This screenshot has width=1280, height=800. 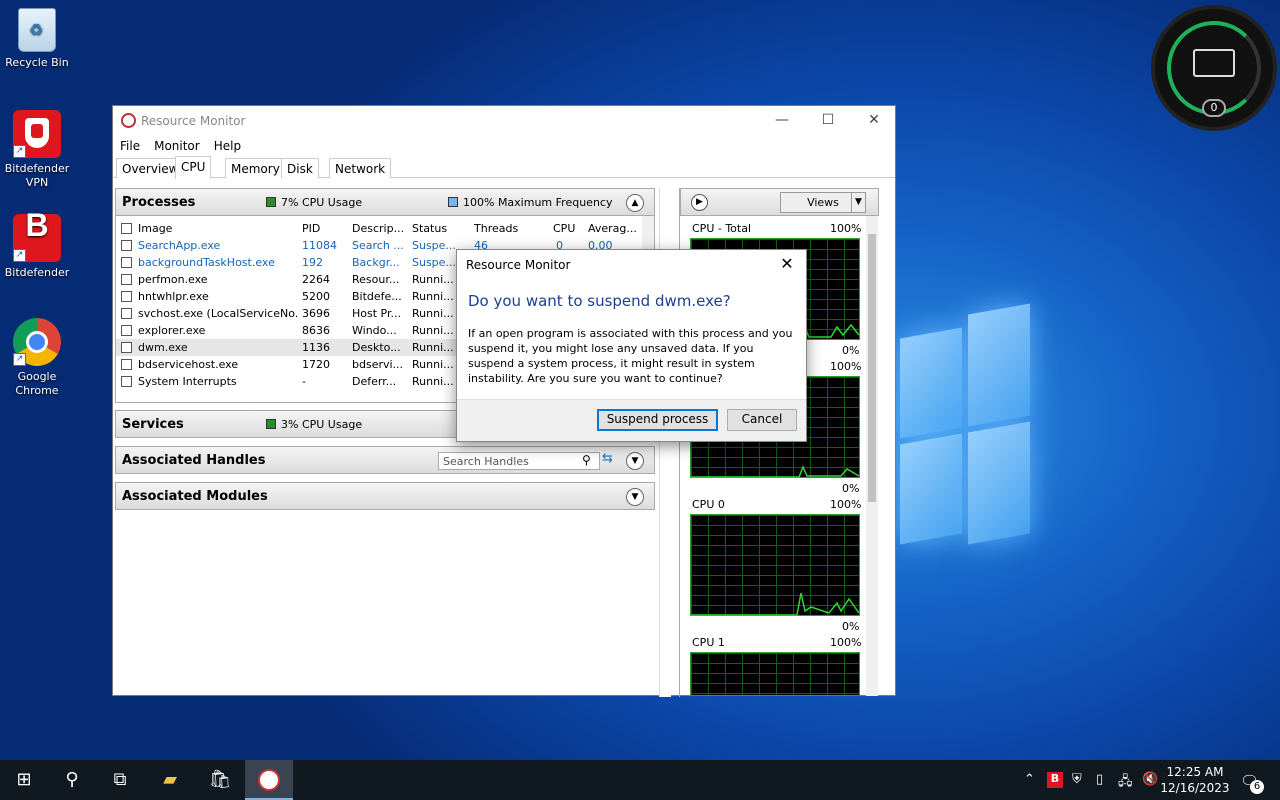 I want to click on graph-label: CPU 0, so click(x=708, y=504).